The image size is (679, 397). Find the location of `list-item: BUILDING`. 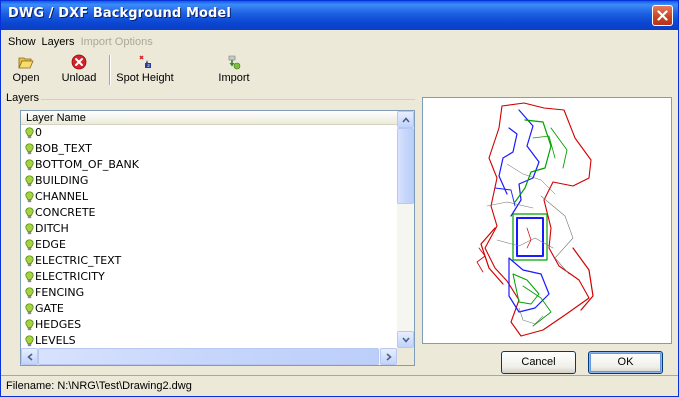

list-item: BUILDING is located at coordinates (209, 181).